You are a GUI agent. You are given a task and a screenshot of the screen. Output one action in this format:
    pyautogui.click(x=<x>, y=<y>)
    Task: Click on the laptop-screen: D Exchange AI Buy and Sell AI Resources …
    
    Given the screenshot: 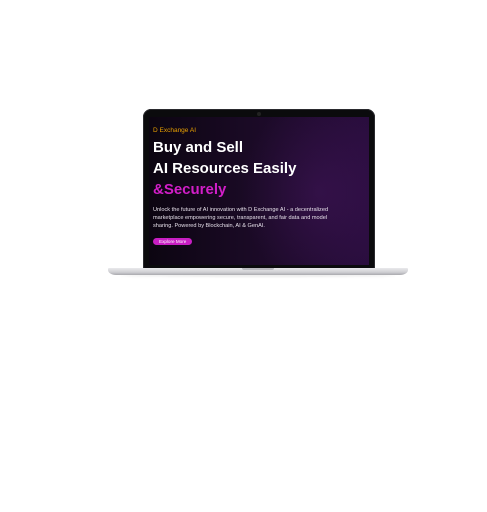 What is the action you would take?
    pyautogui.click(x=259, y=191)
    